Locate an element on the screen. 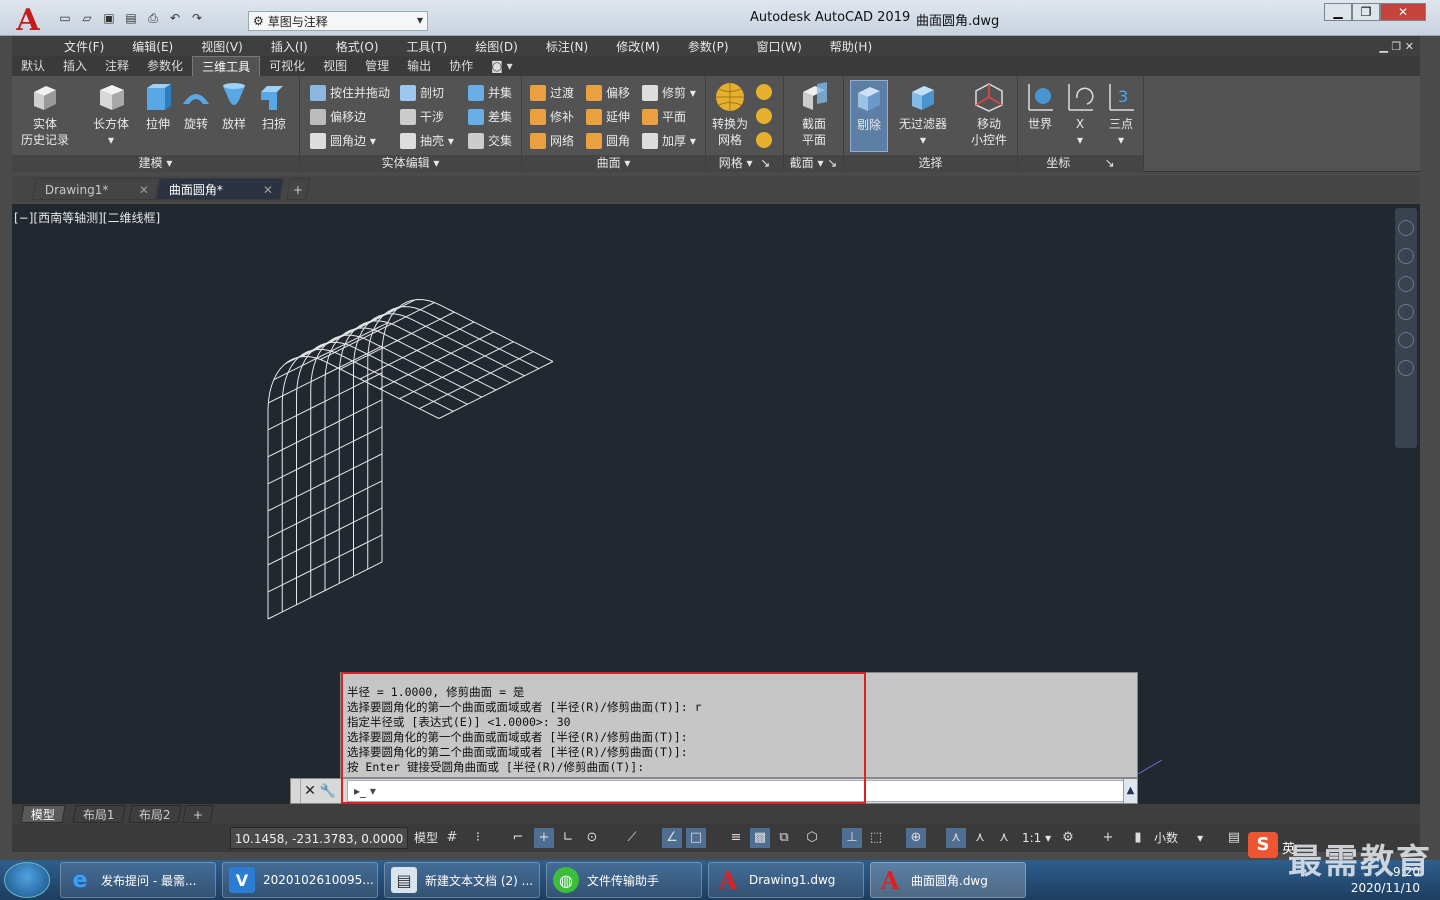 The width and height of the screenshot is (1440, 900). tab-visualize: 可视化 is located at coordinates (287, 66).